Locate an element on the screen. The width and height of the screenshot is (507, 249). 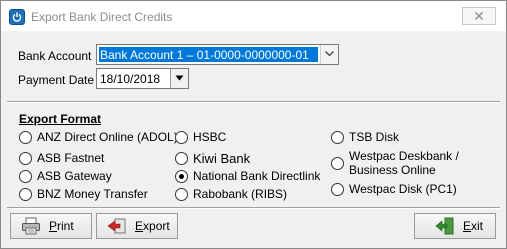
power-icon is located at coordinates (17, 17).